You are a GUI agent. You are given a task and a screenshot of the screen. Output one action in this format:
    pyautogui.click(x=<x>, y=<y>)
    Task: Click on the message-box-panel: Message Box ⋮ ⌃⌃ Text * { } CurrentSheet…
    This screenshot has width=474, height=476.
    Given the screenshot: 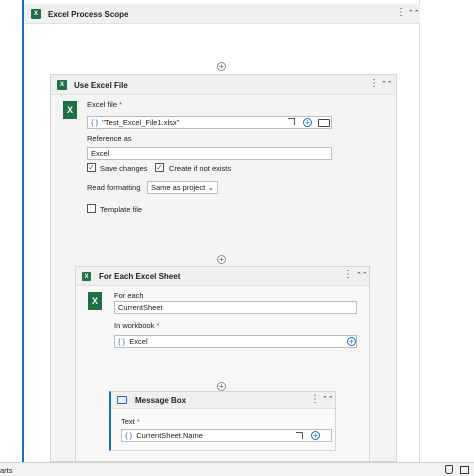 What is the action you would take?
    pyautogui.click(x=222, y=421)
    